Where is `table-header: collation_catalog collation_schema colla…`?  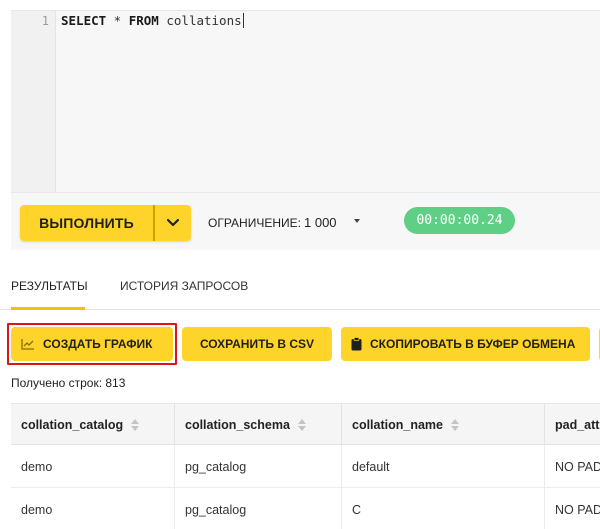
table-header: collation_catalog collation_schema colla… is located at coordinates (305, 424).